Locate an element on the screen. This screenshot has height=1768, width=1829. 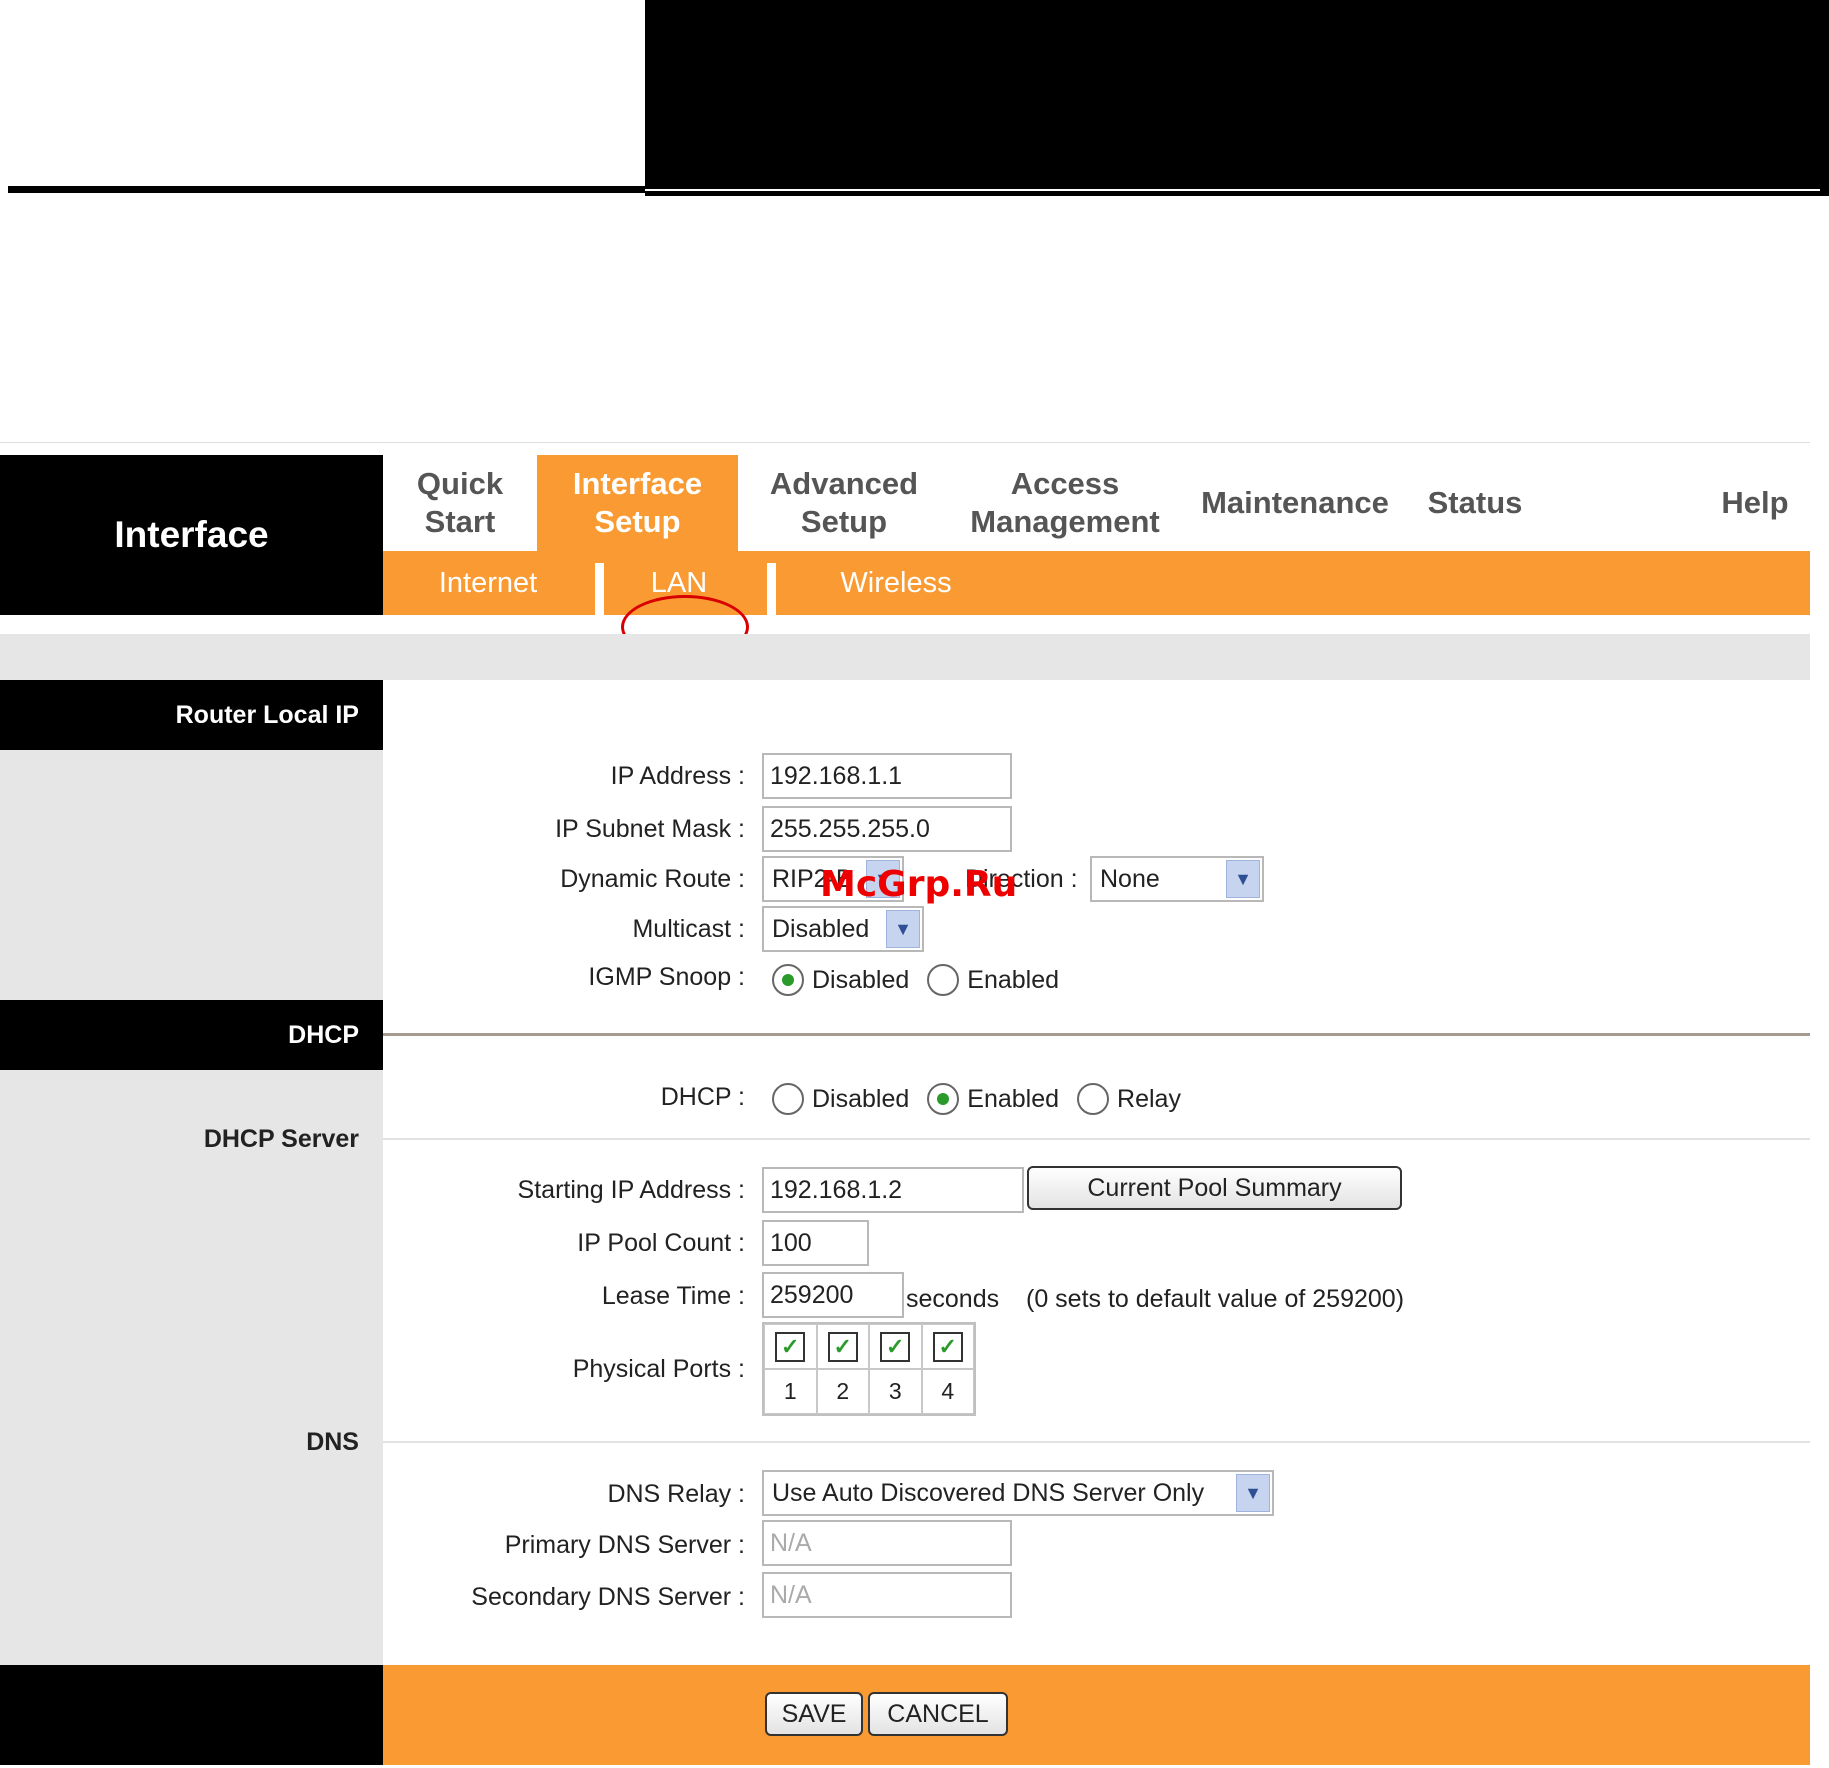
igmp-disabled-radio is located at coordinates (788, 980).